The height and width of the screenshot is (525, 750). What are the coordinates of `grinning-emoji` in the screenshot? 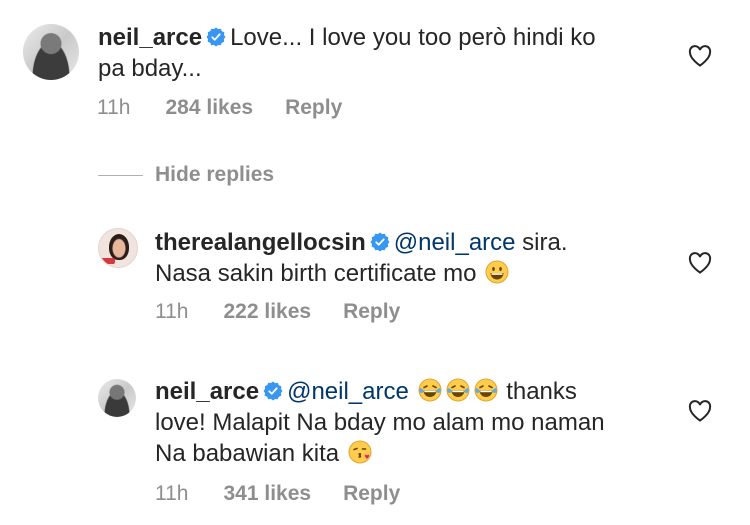 It's located at (497, 272).